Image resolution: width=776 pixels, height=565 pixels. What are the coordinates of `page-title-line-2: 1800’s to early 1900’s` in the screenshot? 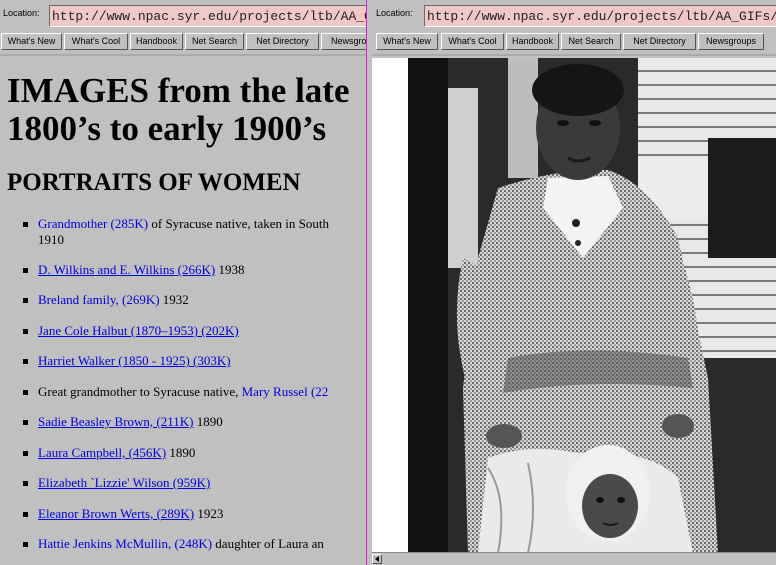 It's located at (167, 128).